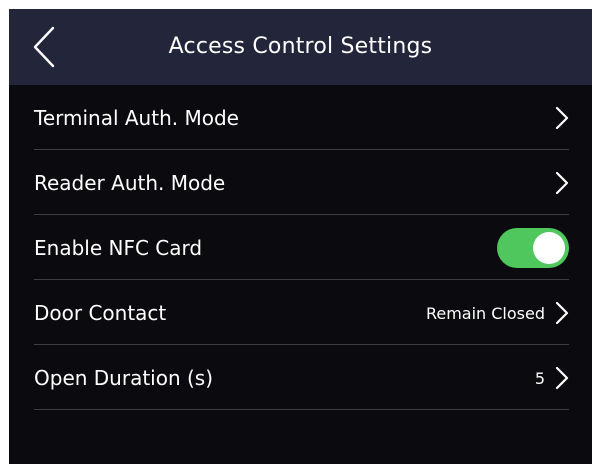 Image resolution: width=600 pixels, height=470 pixels. Describe the element at coordinates (136, 118) in the screenshot. I see `setting-label: Terminal Auth. Mode` at that location.